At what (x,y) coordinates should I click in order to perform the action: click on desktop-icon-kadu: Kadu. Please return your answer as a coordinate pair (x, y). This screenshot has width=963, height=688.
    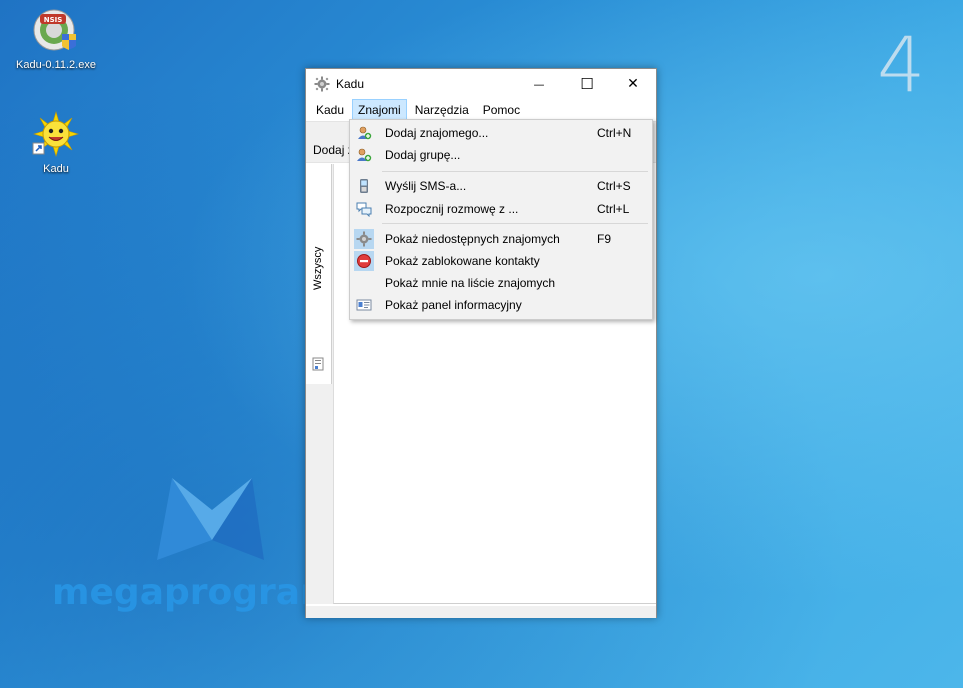
    Looking at the image, I should click on (56, 142).